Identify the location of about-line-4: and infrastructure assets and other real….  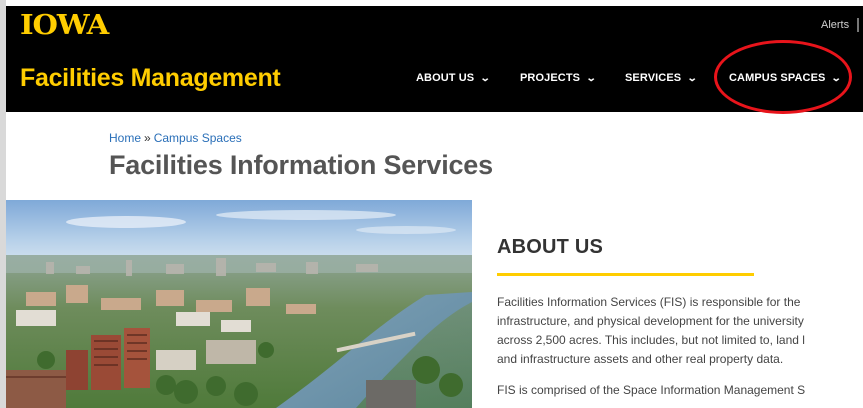
(640, 359).